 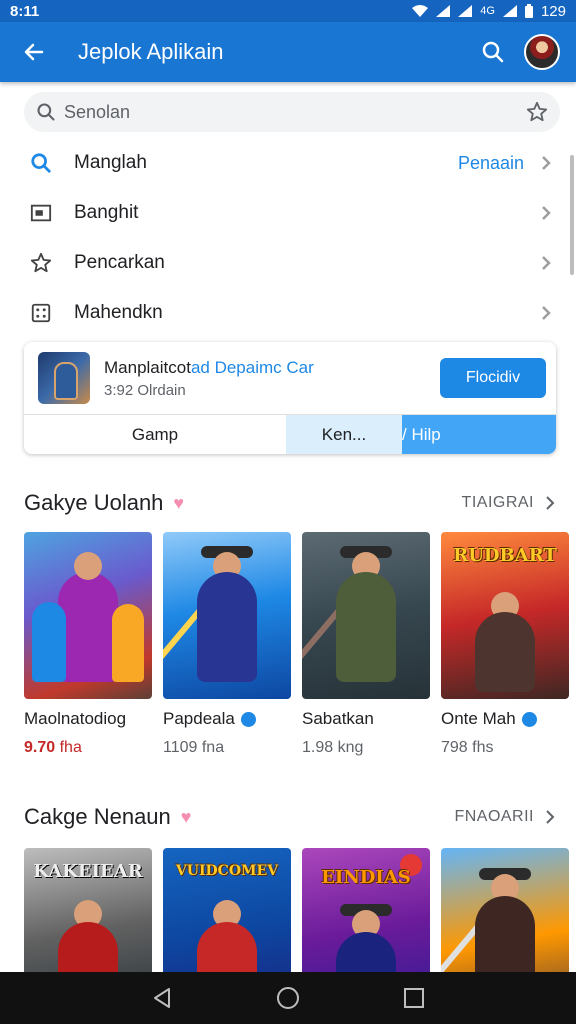 I want to click on menu-item-pencarkan: Pencarkan, so click(x=288, y=263).